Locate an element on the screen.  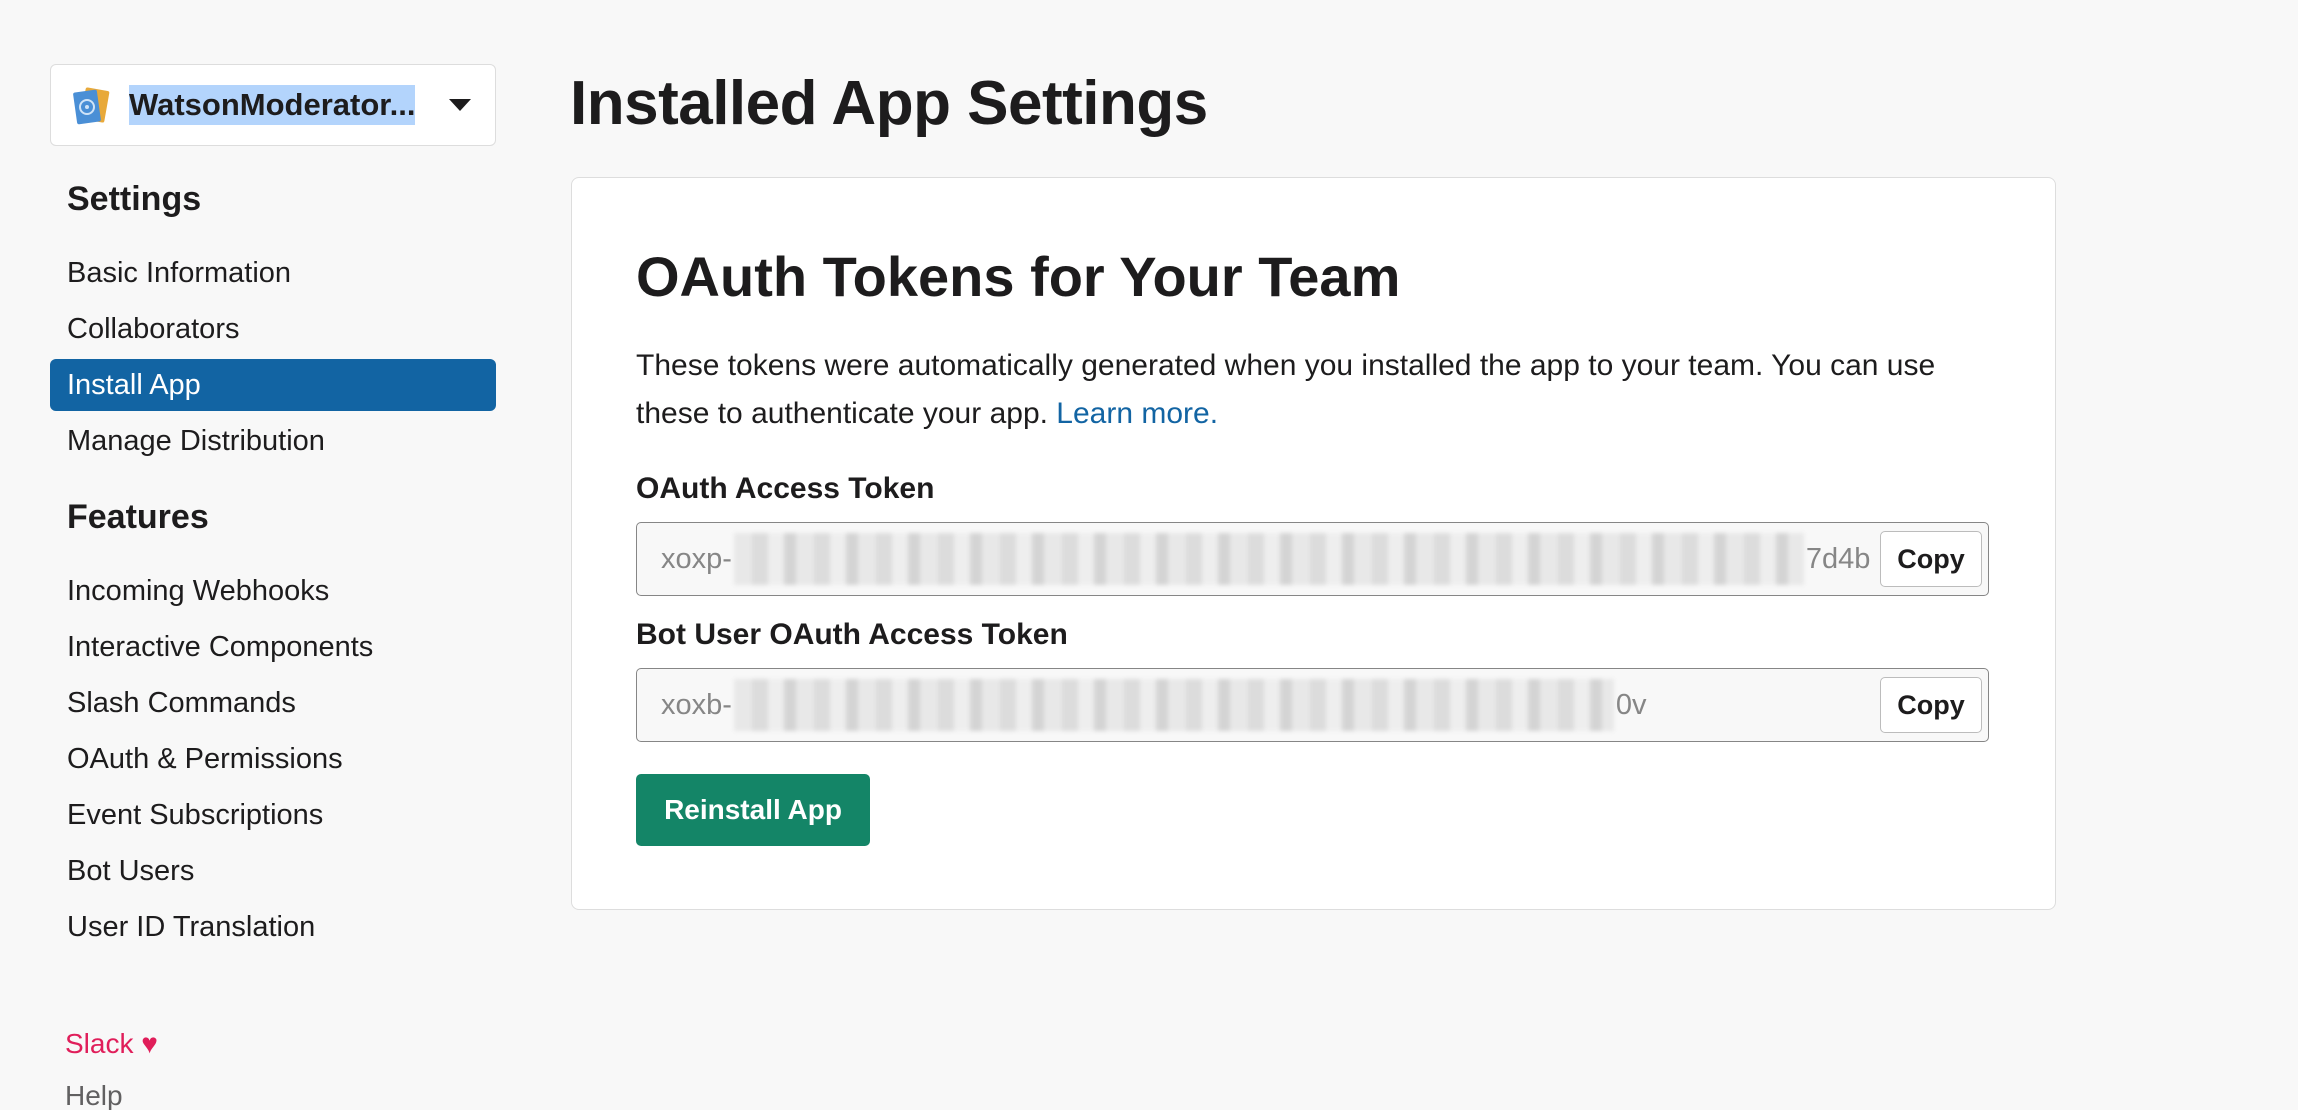
sidebar-item-incoming-webhooks: Incoming Webhooks is located at coordinates (273, 591).